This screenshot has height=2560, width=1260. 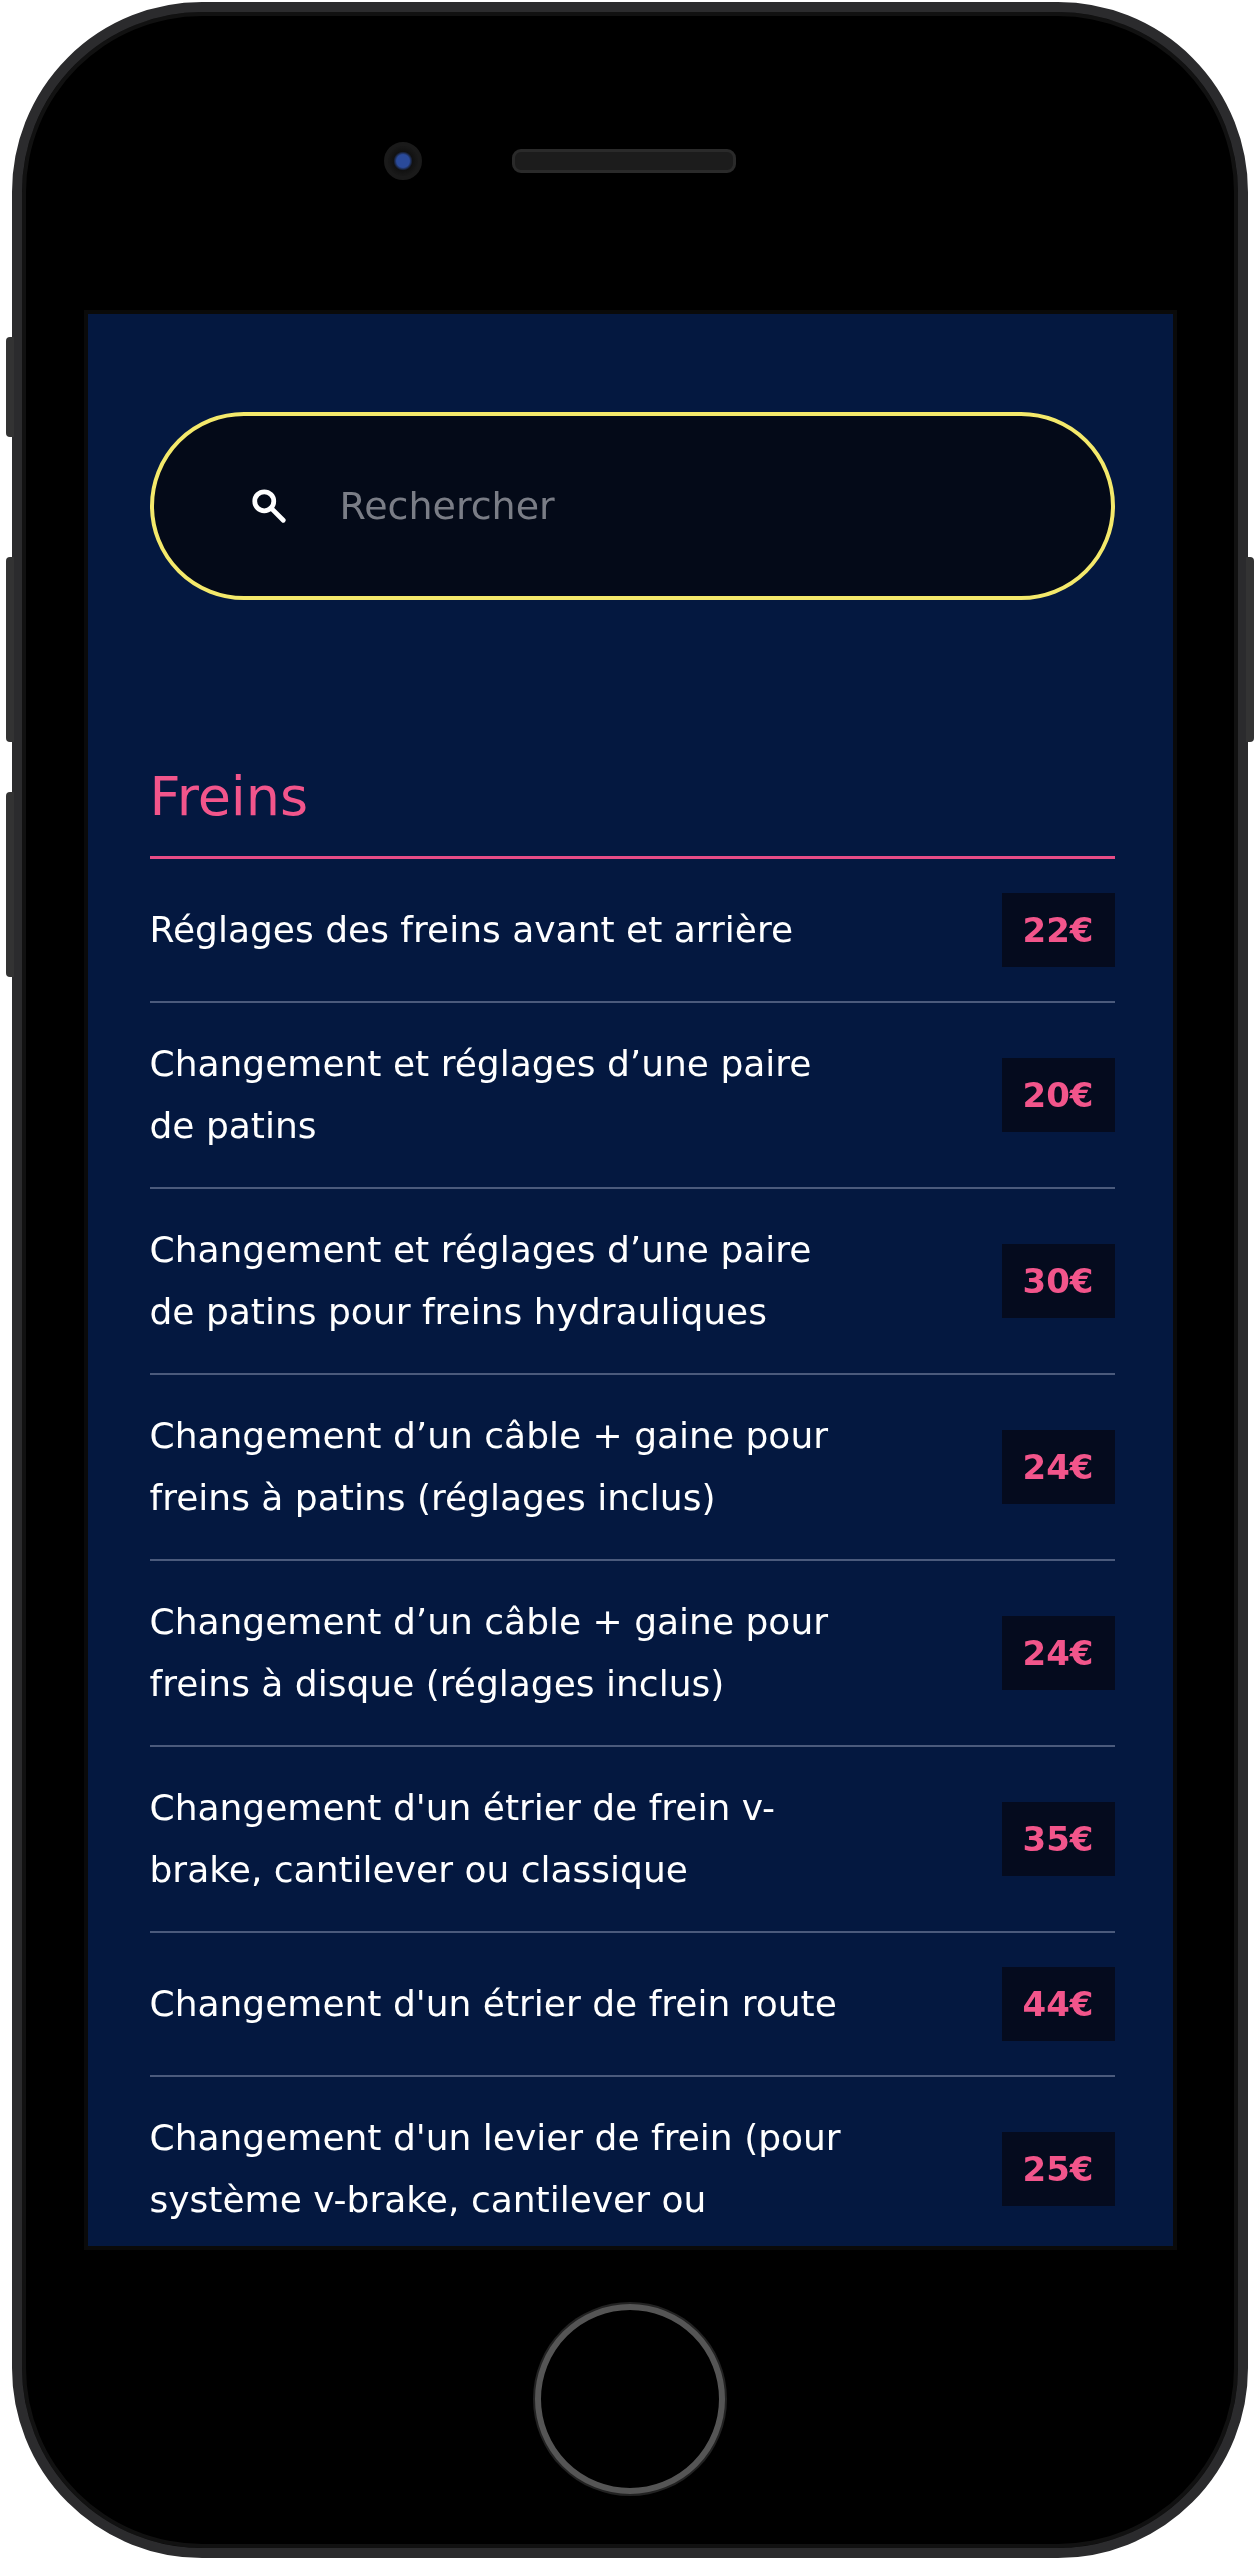 I want to click on service-name: Changement et réglages d’une paire de patins, so click(x=481, y=1094).